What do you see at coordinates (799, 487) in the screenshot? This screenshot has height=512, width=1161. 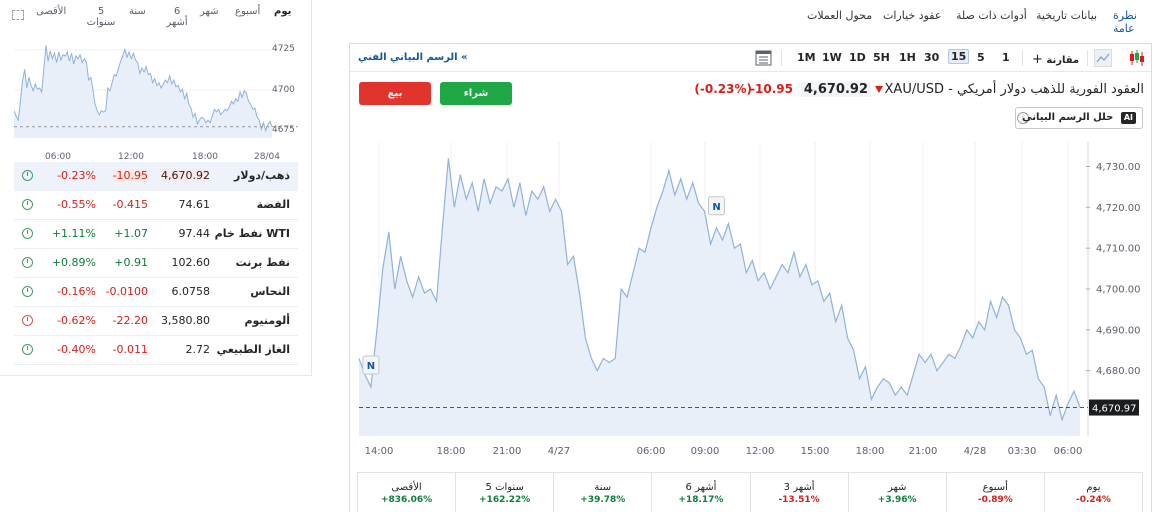 I see `performance-label: 3 أشهر` at bounding box center [799, 487].